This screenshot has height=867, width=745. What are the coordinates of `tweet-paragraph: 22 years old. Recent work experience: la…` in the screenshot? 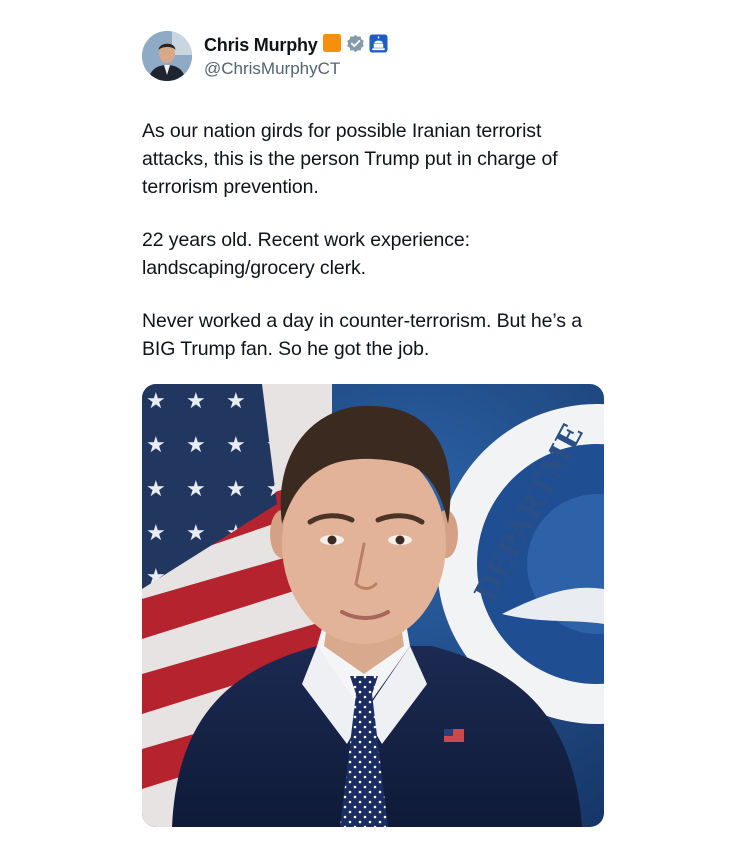 It's located at (306, 254).